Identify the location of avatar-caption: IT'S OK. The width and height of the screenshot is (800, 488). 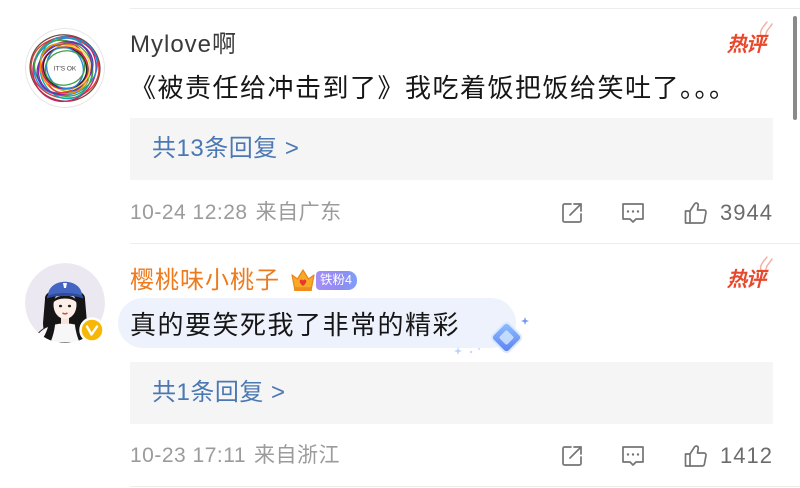
(65, 69).